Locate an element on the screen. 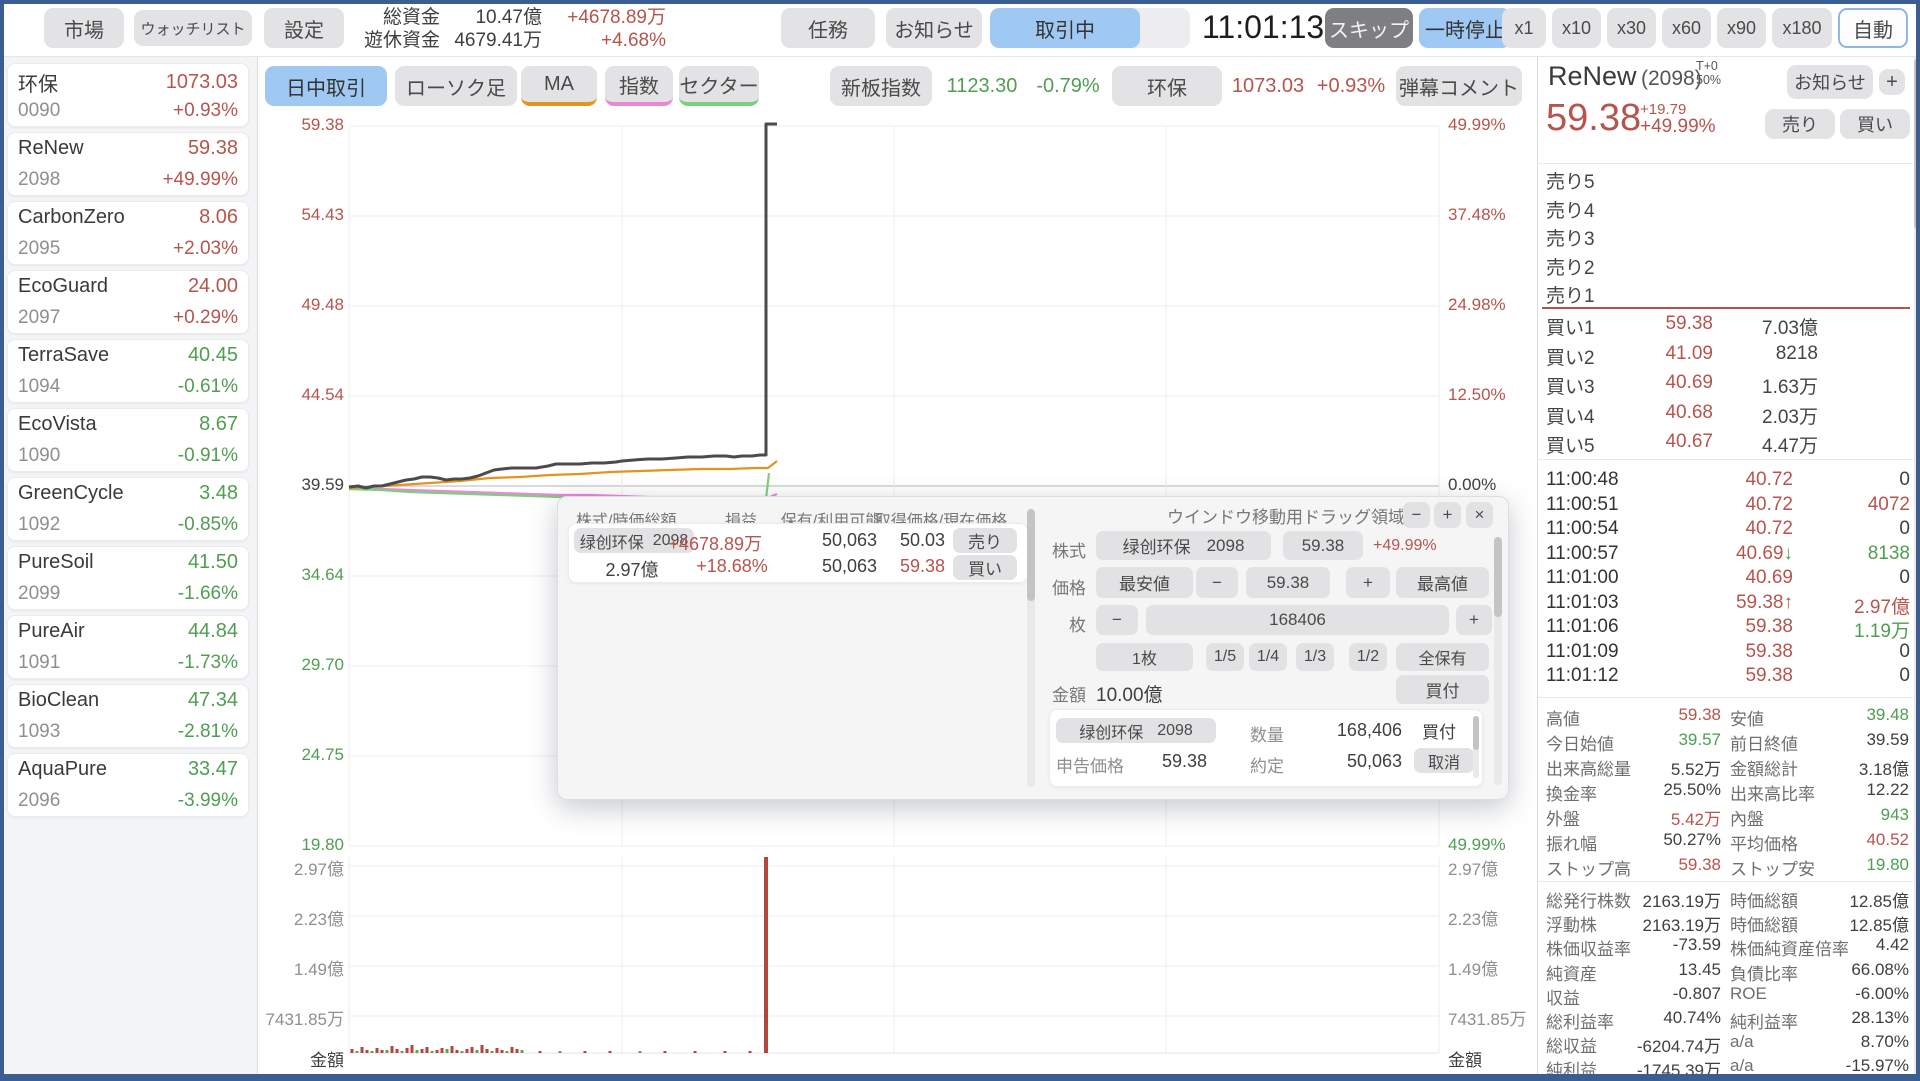  add-to-watchlist-button: + is located at coordinates (1892, 82).